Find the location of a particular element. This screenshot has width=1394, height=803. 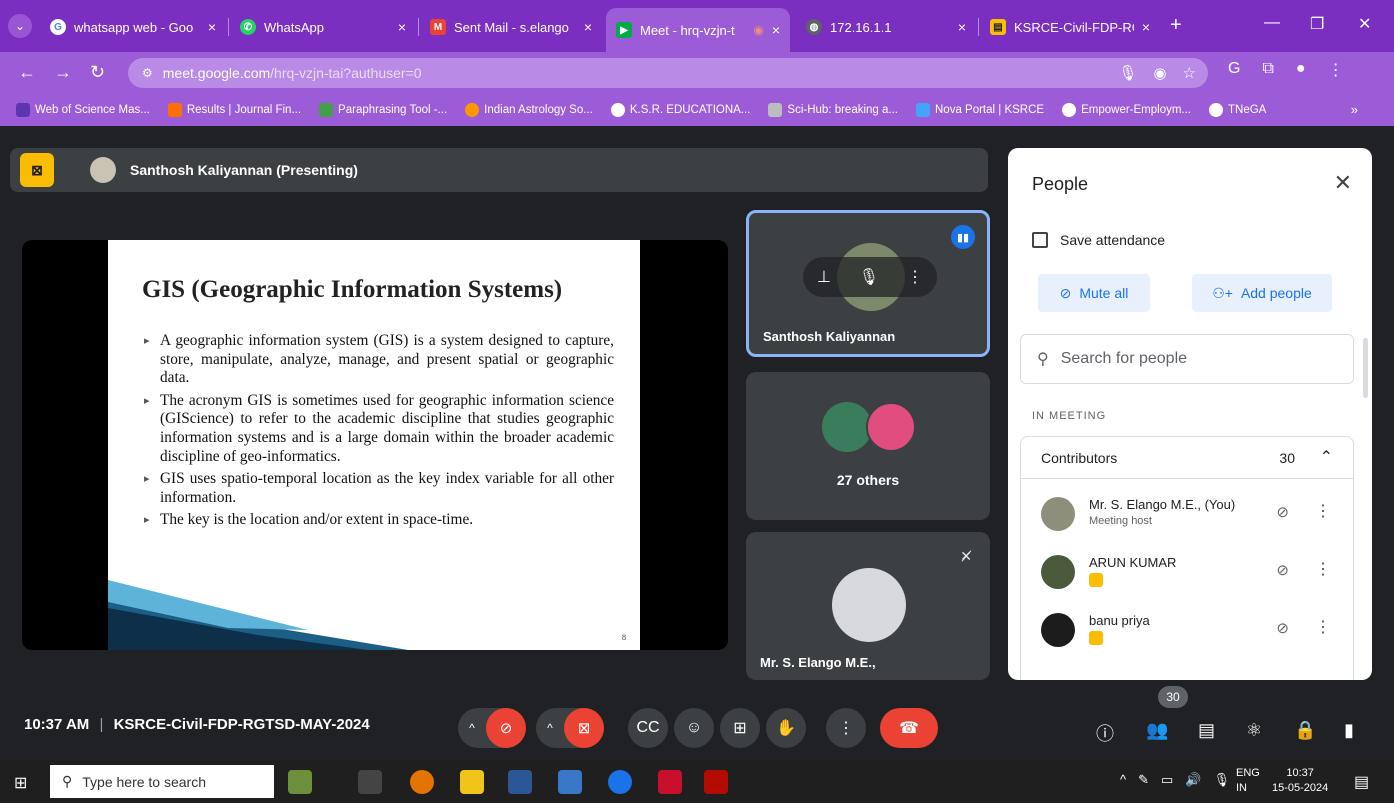

bookmark-star-icon: ☆ is located at coordinates (1189, 73).